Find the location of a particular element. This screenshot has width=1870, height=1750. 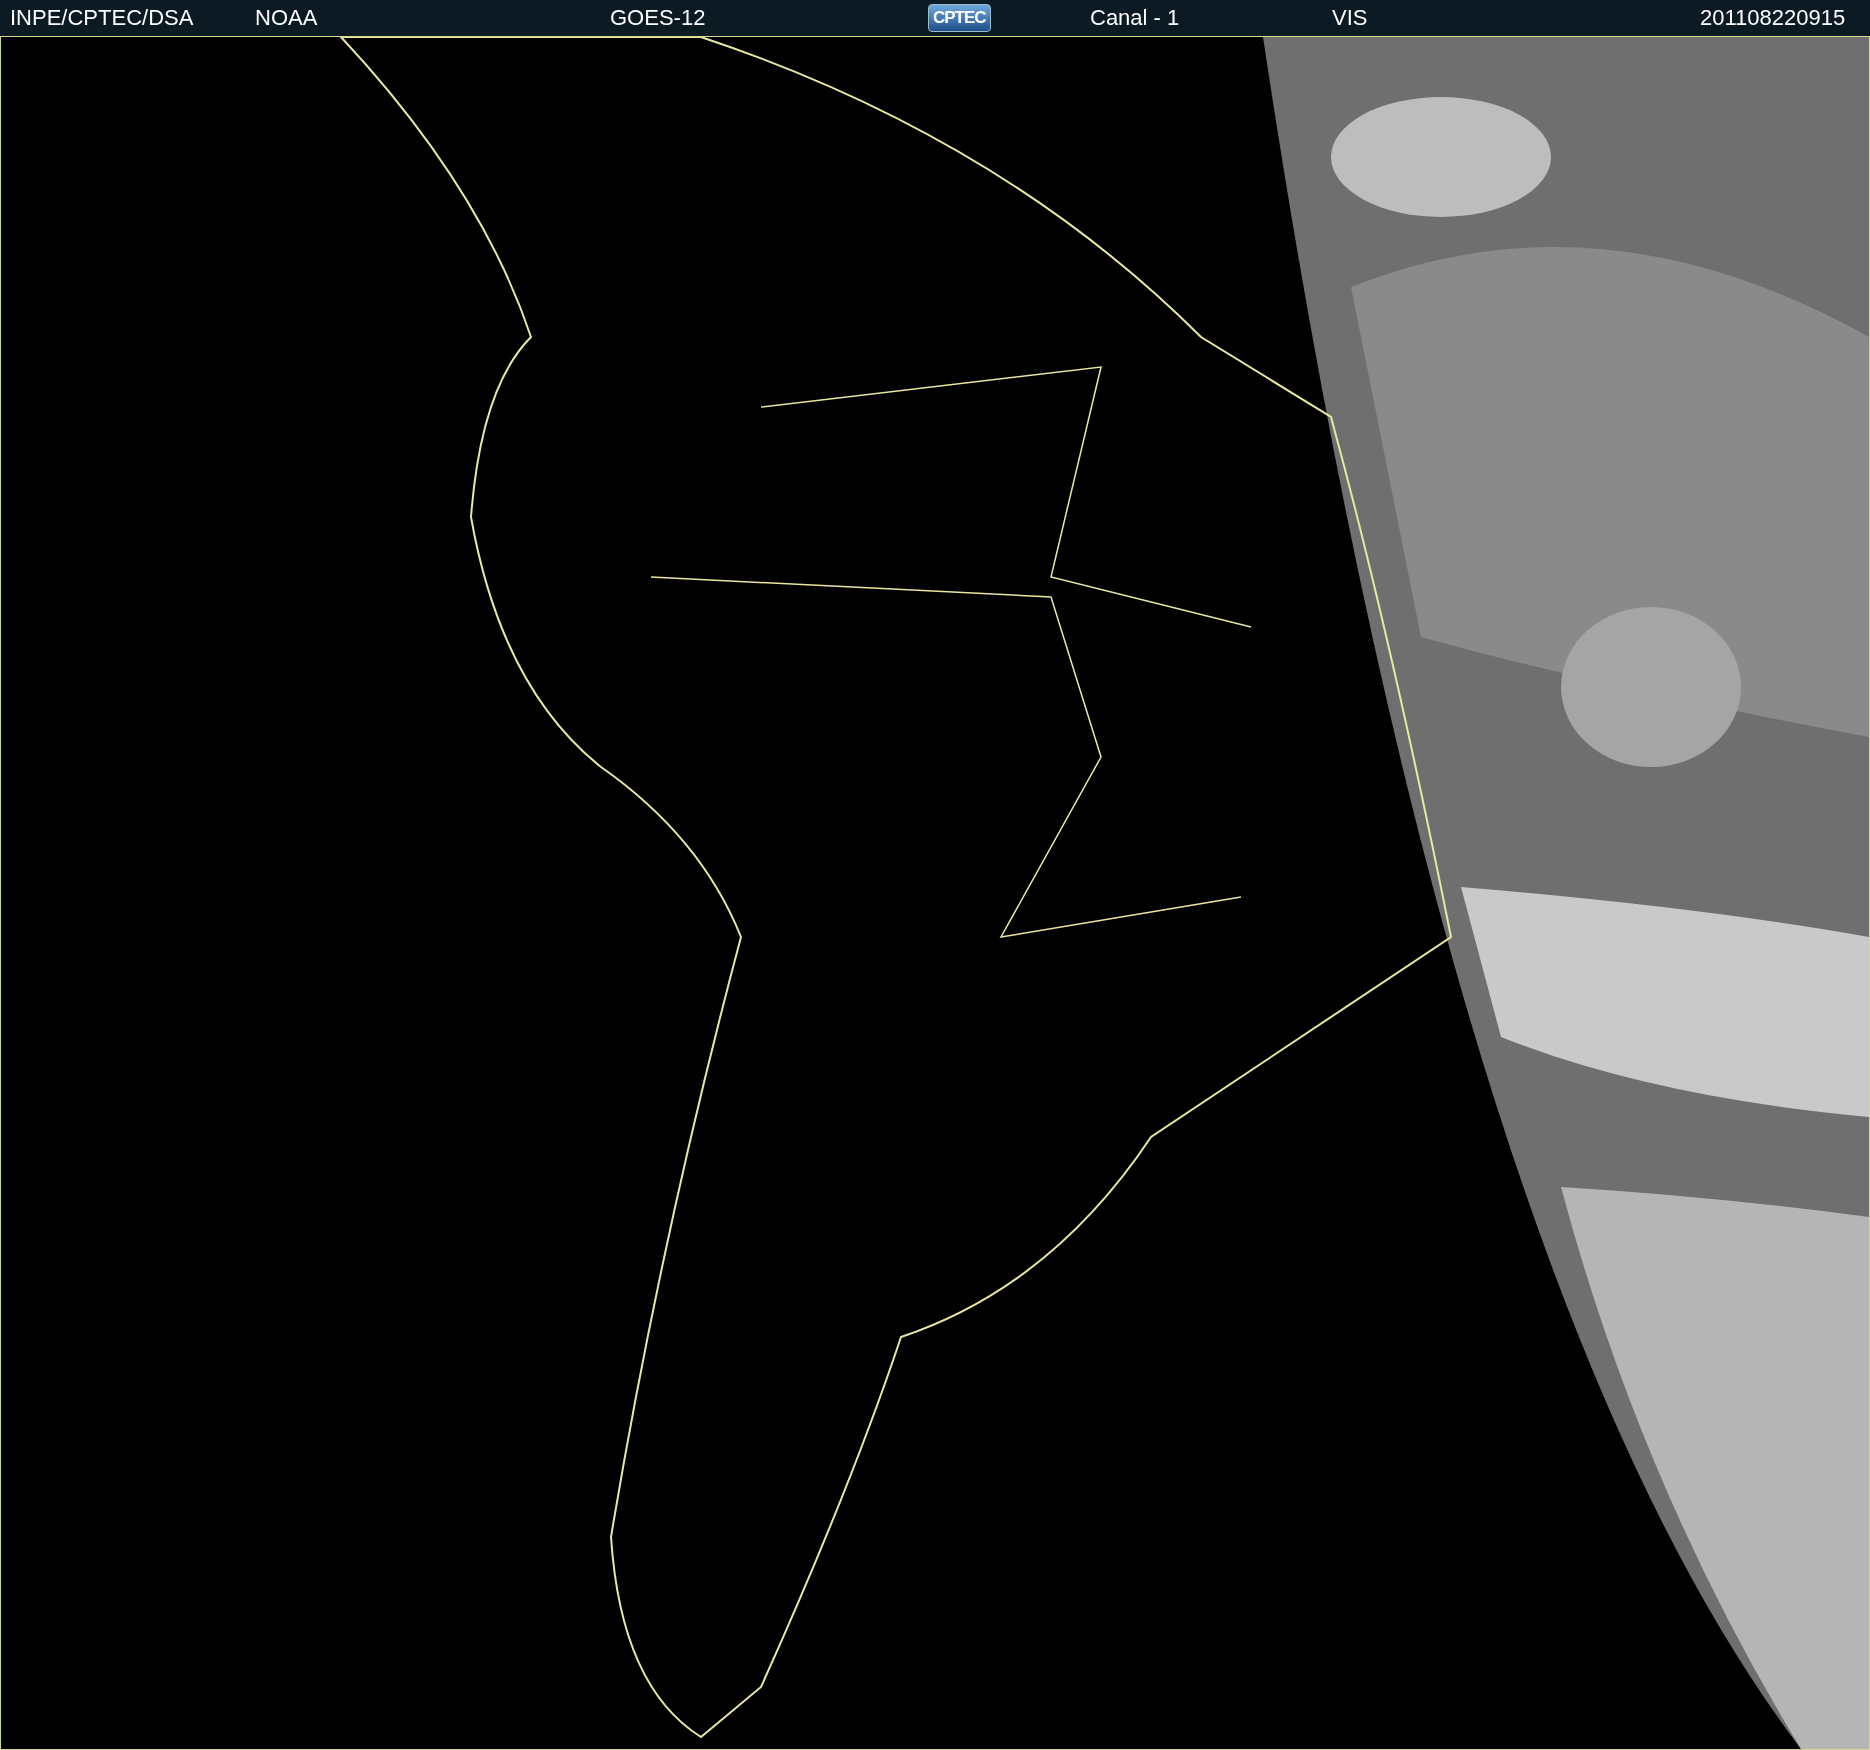

header-label: VIS is located at coordinates (1350, 18).